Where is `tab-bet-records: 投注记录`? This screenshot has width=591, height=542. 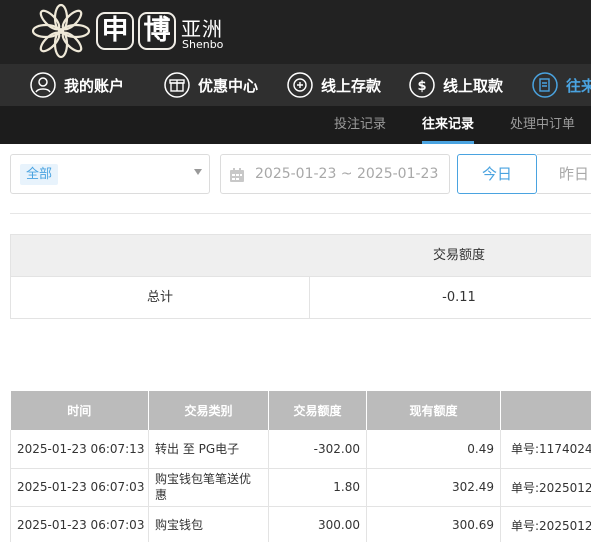
tab-bet-records: 投注记录 is located at coordinates (360, 125).